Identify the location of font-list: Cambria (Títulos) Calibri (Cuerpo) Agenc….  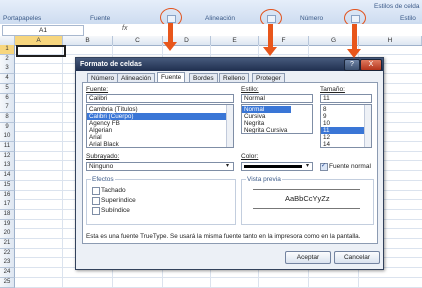
(160, 126).